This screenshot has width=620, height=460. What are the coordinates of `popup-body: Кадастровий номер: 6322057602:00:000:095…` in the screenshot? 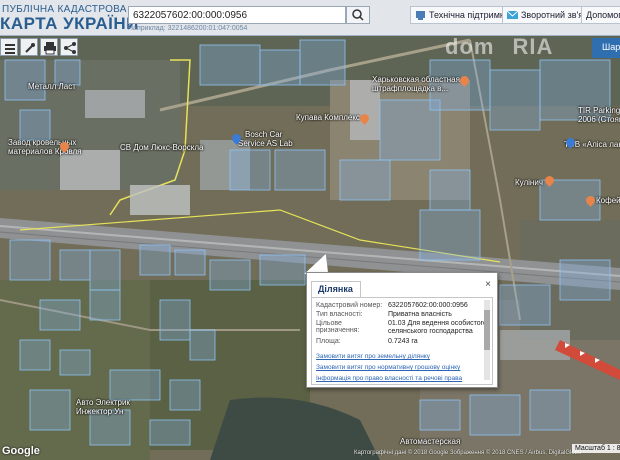 It's located at (402, 341).